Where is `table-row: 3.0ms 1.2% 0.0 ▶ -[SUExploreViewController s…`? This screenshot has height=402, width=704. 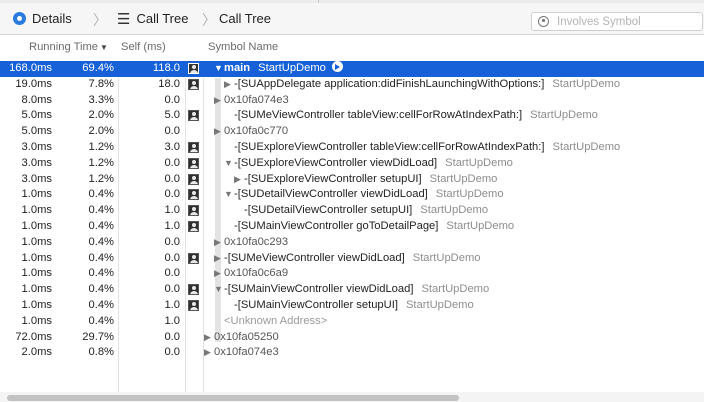 table-row: 3.0ms 1.2% 0.0 ▶ -[SUExploreViewController s… is located at coordinates (352, 180).